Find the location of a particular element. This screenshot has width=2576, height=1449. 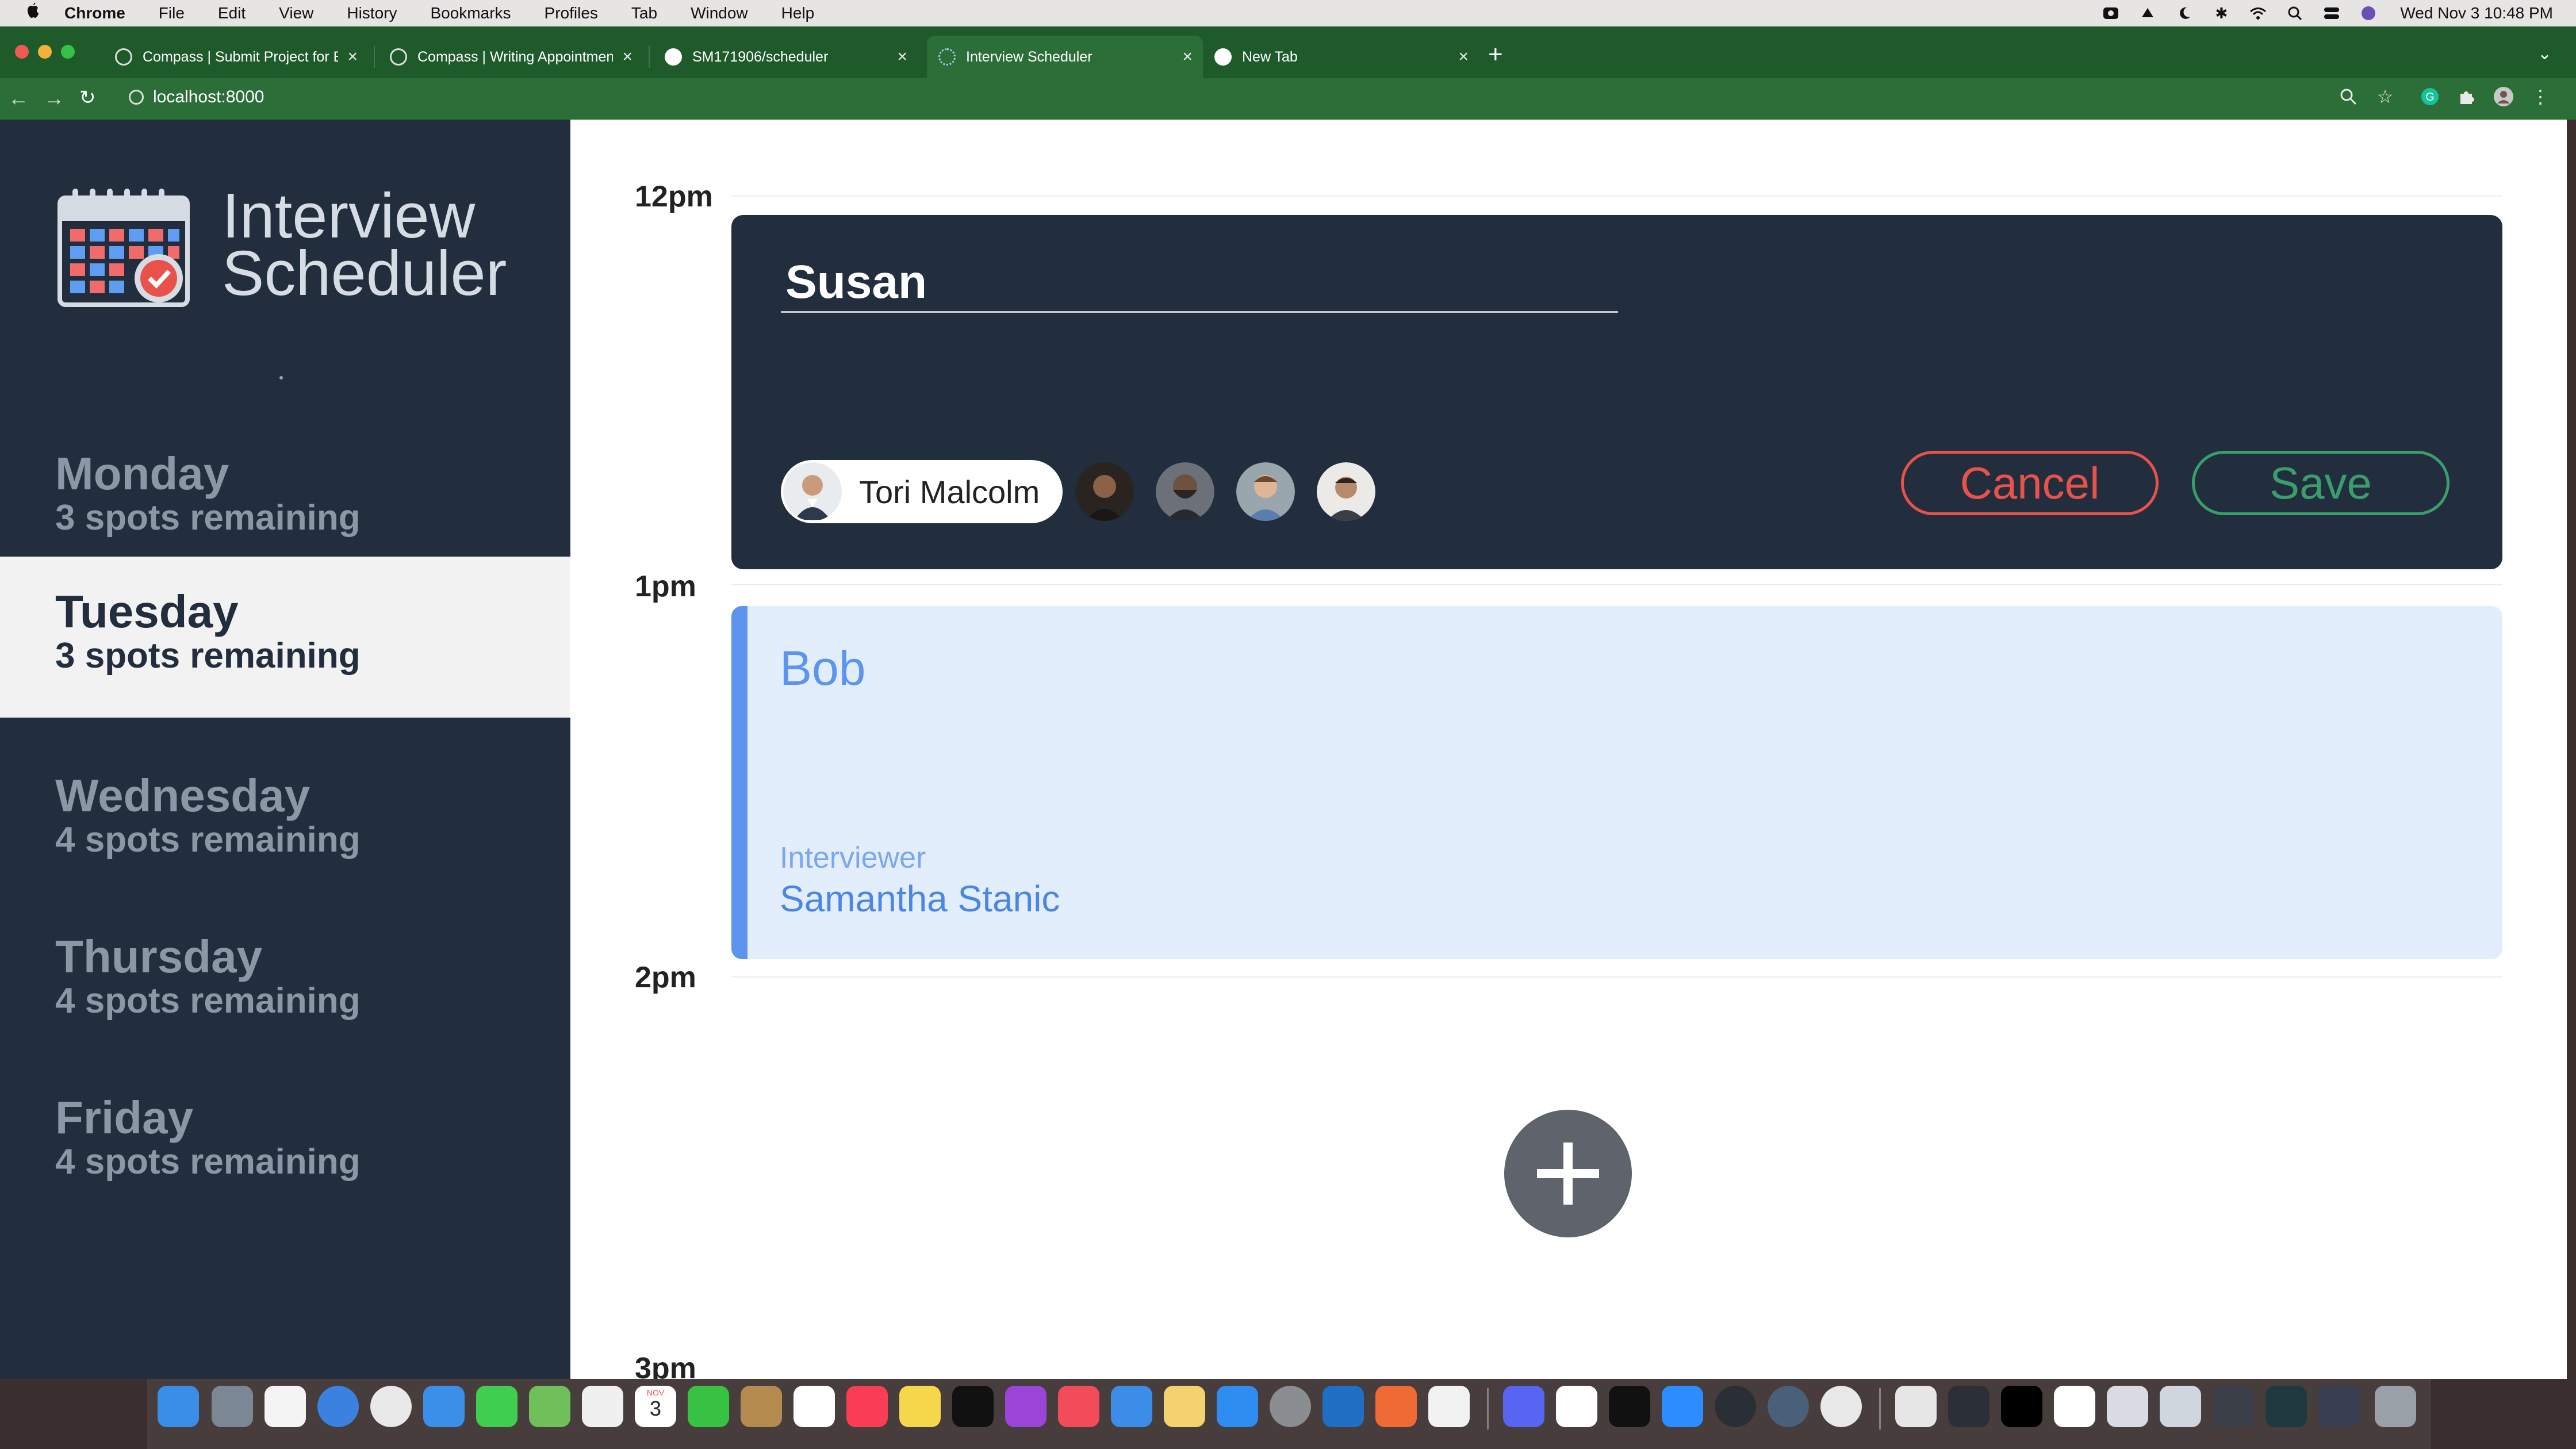

day-list-item-friday: Friday 4 spots remaining is located at coordinates (285, 1140).